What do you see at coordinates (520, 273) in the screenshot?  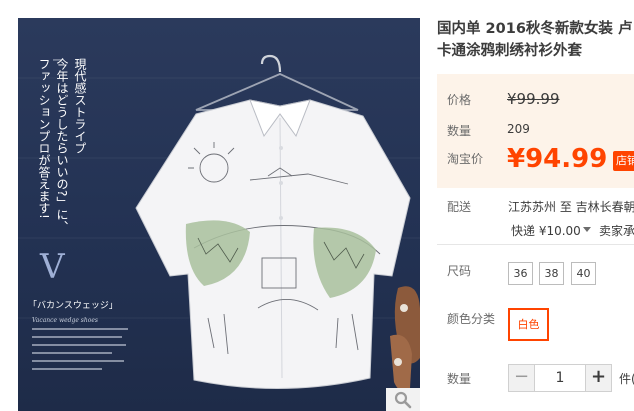 I see `size-option-36: 36` at bounding box center [520, 273].